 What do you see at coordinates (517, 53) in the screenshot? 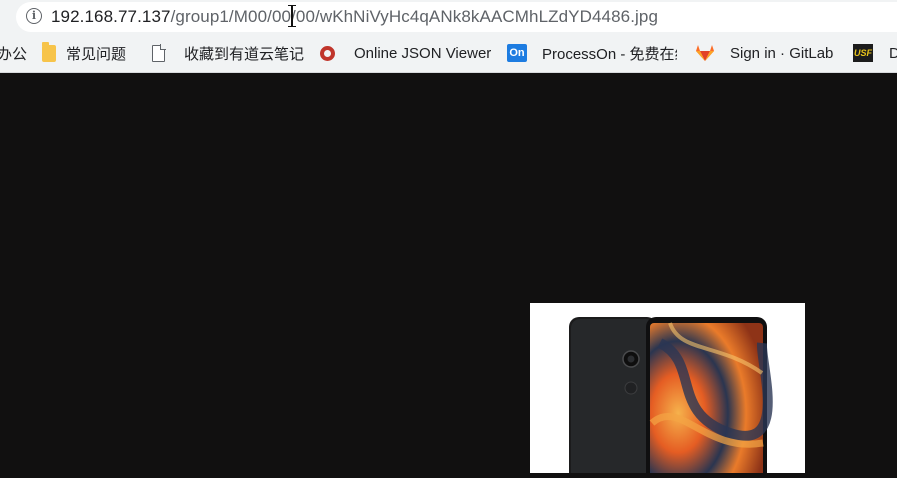
I see `processon-icon: On` at bounding box center [517, 53].